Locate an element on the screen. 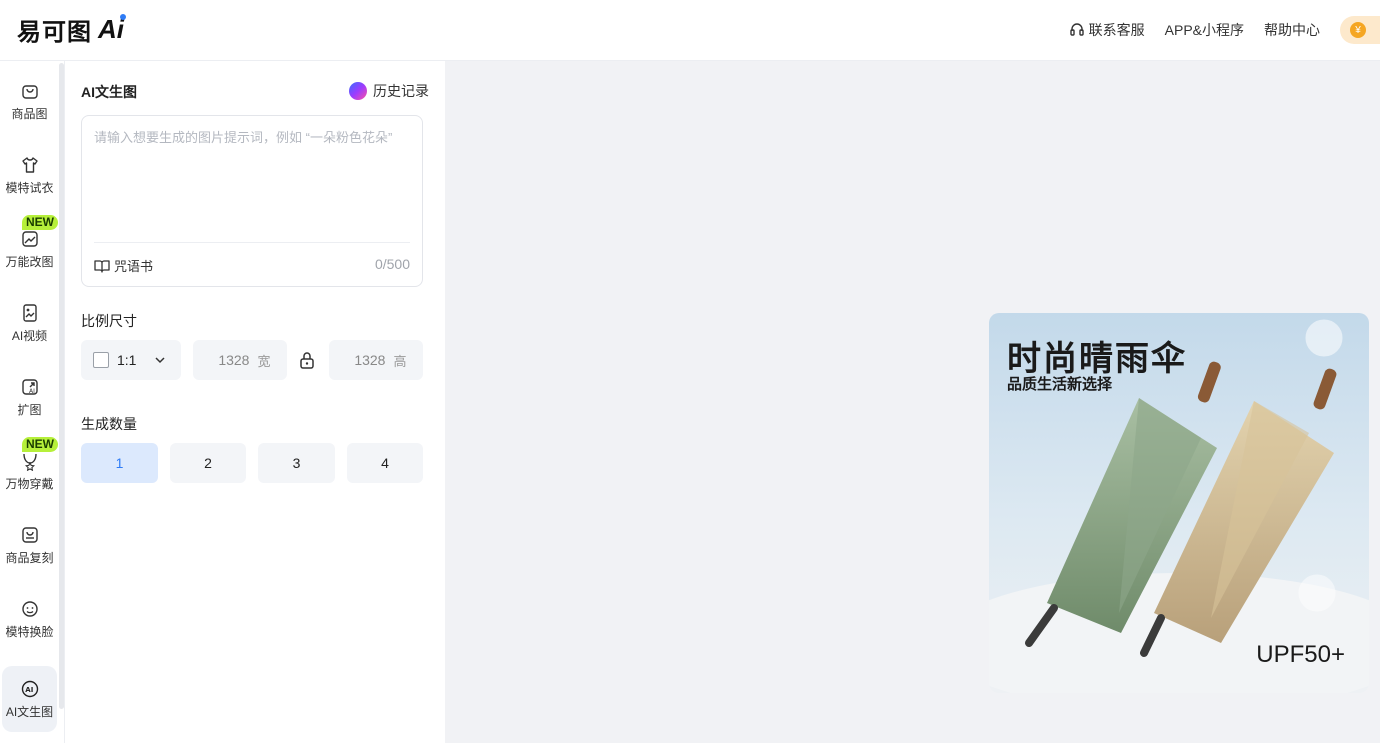  spellbook-button: 咒语书 is located at coordinates (123, 265).